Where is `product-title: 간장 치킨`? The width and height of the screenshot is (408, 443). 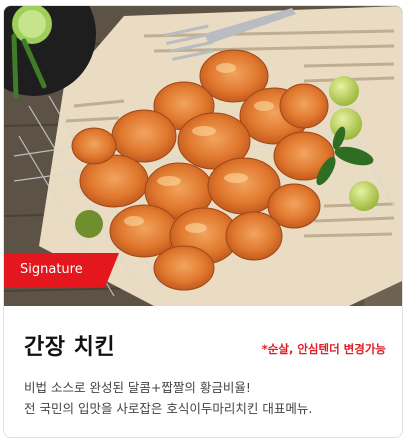 product-title: 간장 치킨 is located at coordinates (69, 345).